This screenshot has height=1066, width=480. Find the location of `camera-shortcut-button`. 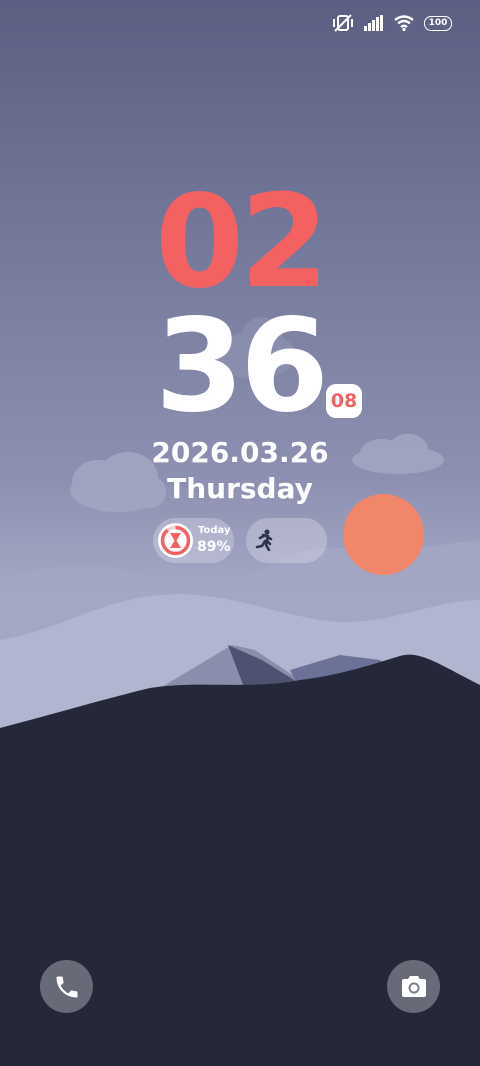

camera-shortcut-button is located at coordinates (413, 986).